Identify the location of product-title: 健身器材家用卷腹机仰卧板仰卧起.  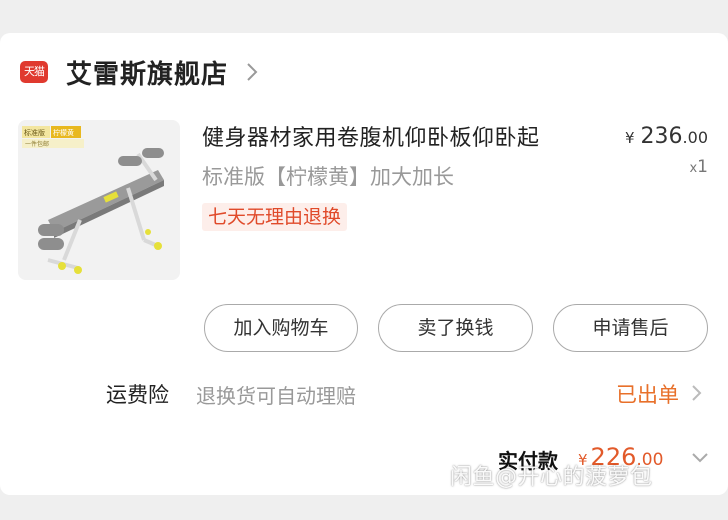
(371, 136).